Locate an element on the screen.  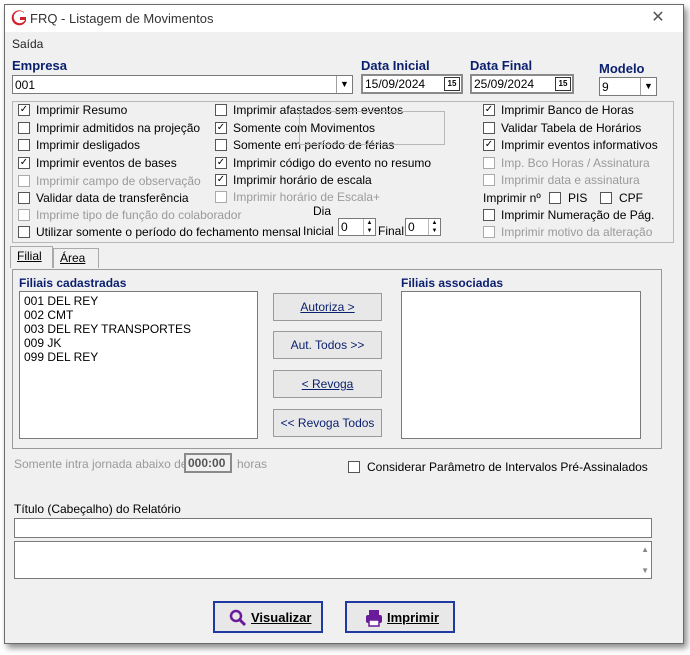
revoga-todos-button: << Revoga Todos is located at coordinates (327, 423).